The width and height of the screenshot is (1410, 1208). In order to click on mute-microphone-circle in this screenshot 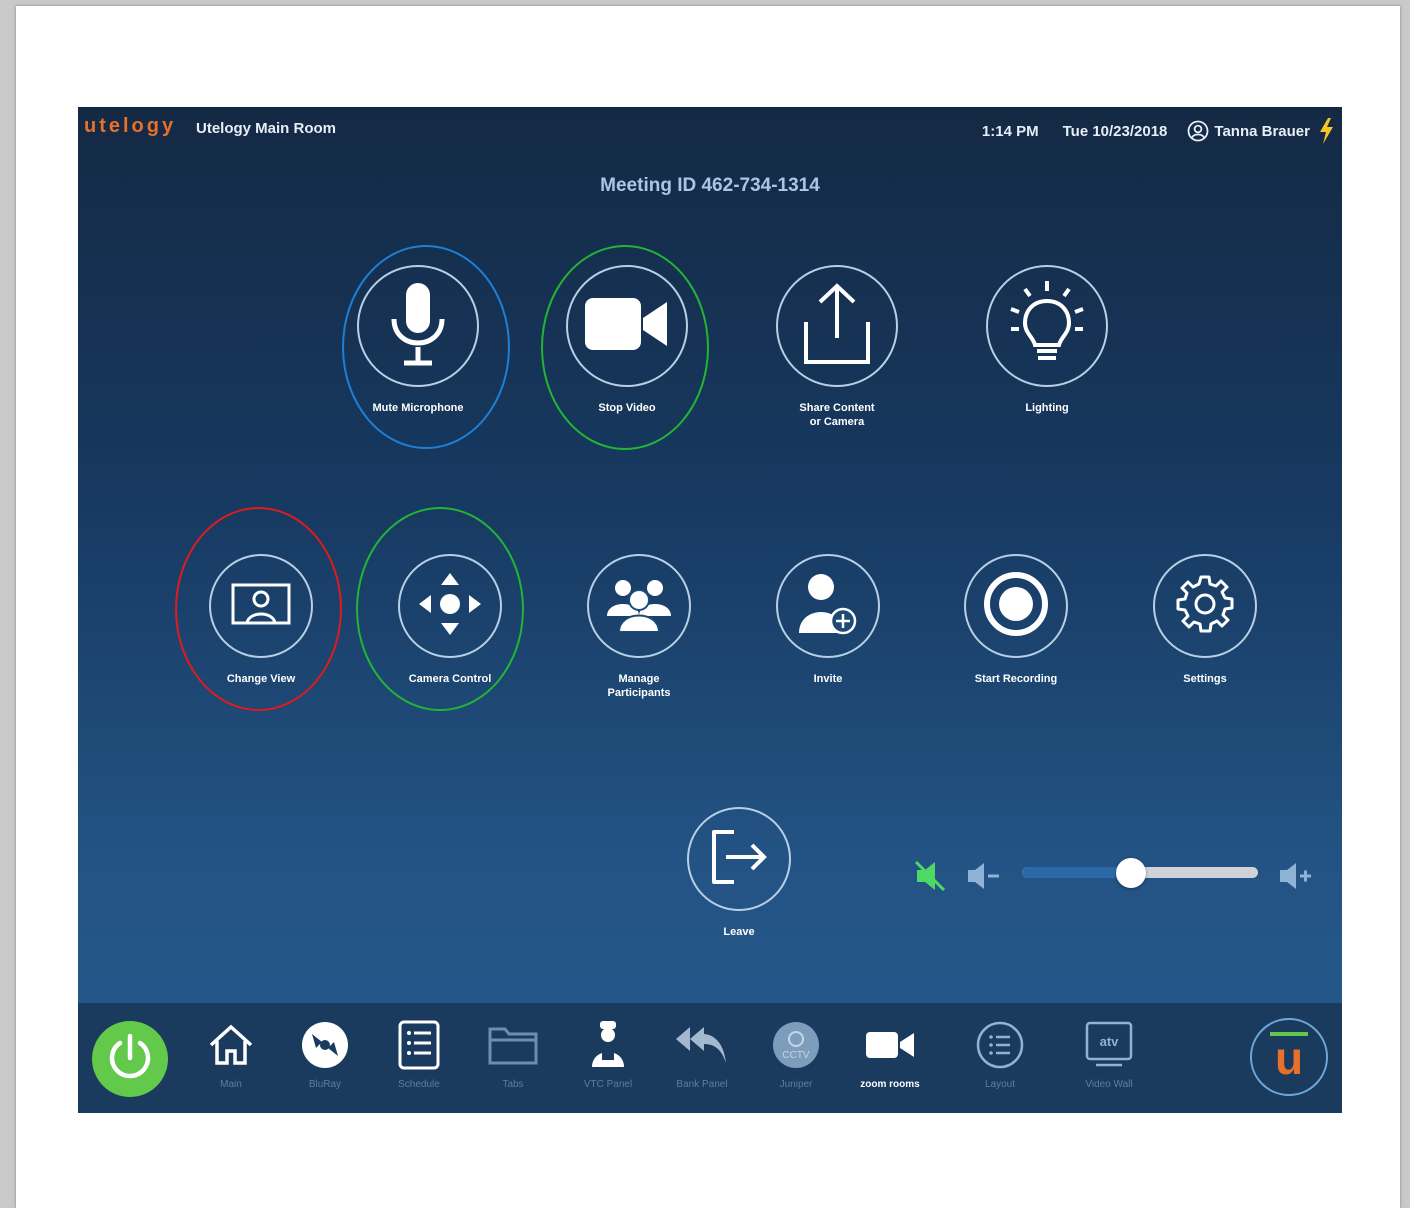, I will do `click(418, 326)`.